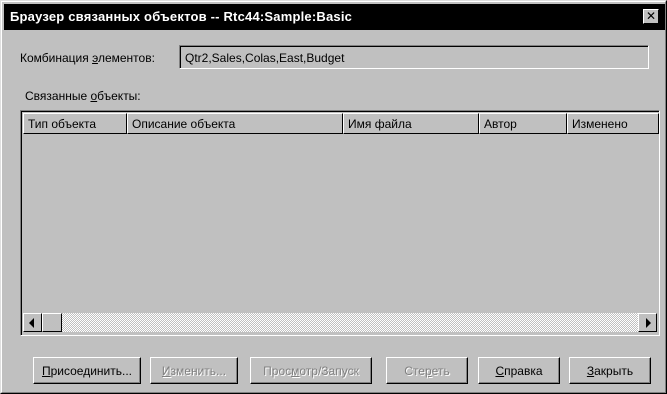 This screenshot has width=667, height=394. What do you see at coordinates (52, 322) in the screenshot?
I see `scrollbar-thumb` at bounding box center [52, 322].